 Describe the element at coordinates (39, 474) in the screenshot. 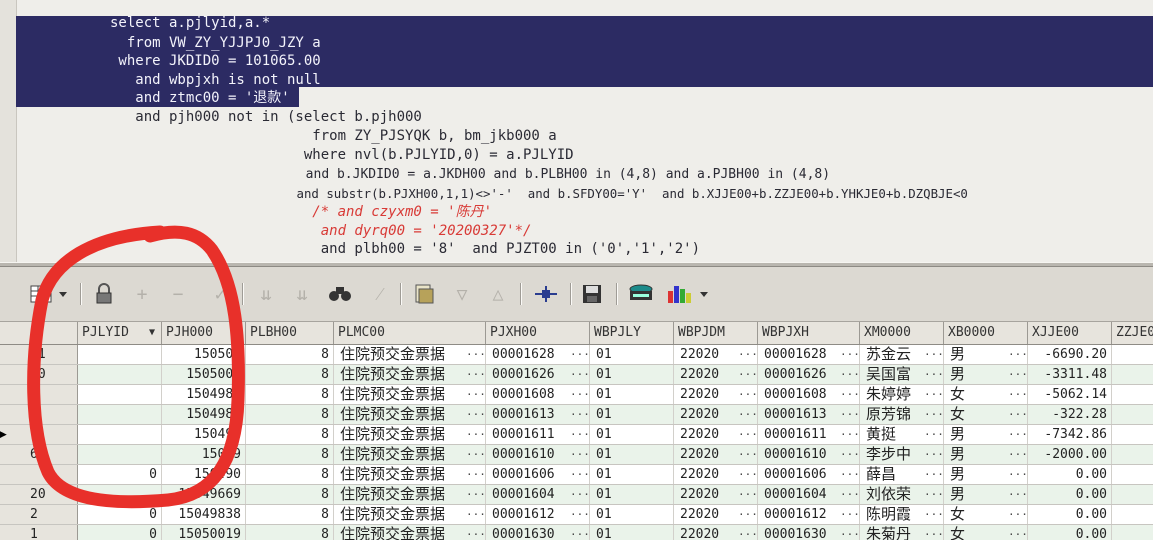

I see `row-indicator` at that location.